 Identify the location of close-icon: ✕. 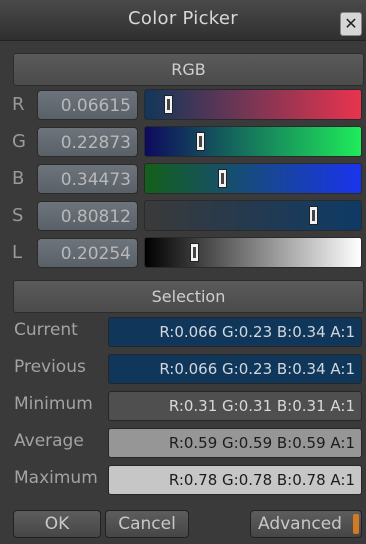
(351, 24).